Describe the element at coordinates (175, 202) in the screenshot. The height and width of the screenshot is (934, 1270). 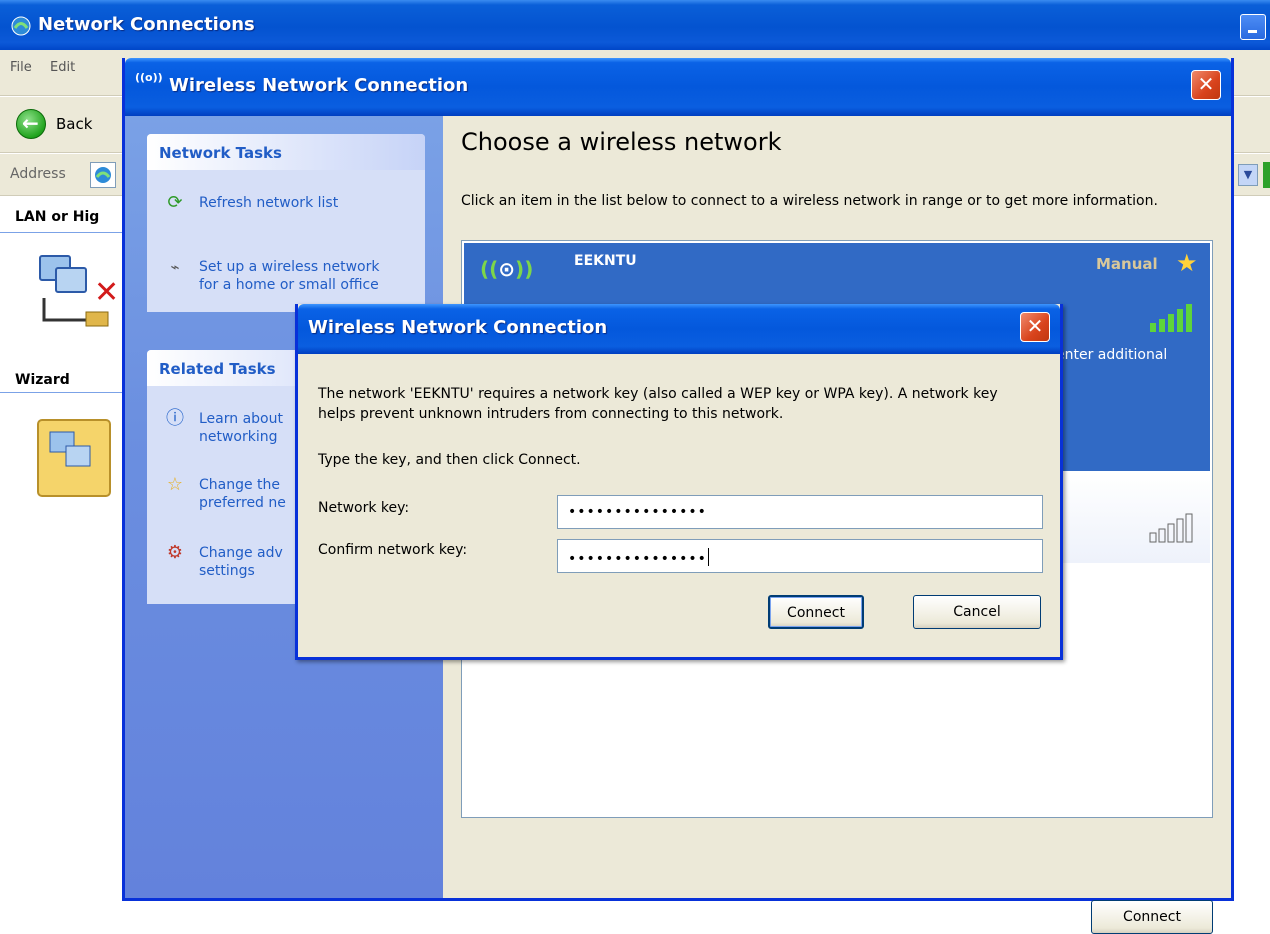
I see `refresh-icon: ⟳` at that location.